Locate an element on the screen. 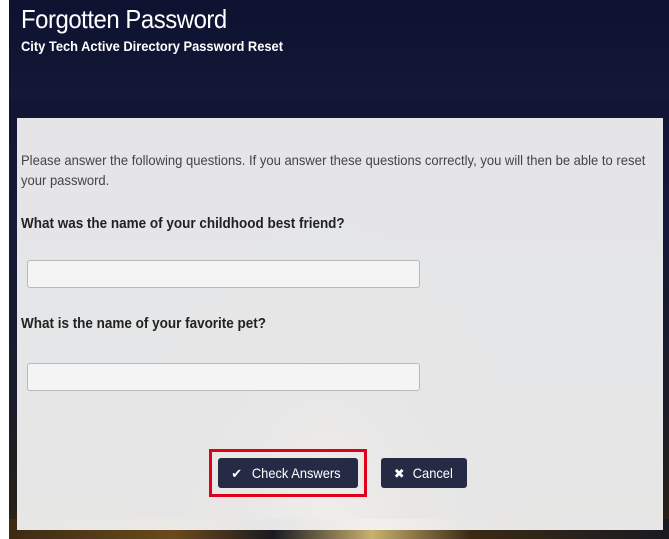 The image size is (669, 539). question-1-answer-input is located at coordinates (223, 274).